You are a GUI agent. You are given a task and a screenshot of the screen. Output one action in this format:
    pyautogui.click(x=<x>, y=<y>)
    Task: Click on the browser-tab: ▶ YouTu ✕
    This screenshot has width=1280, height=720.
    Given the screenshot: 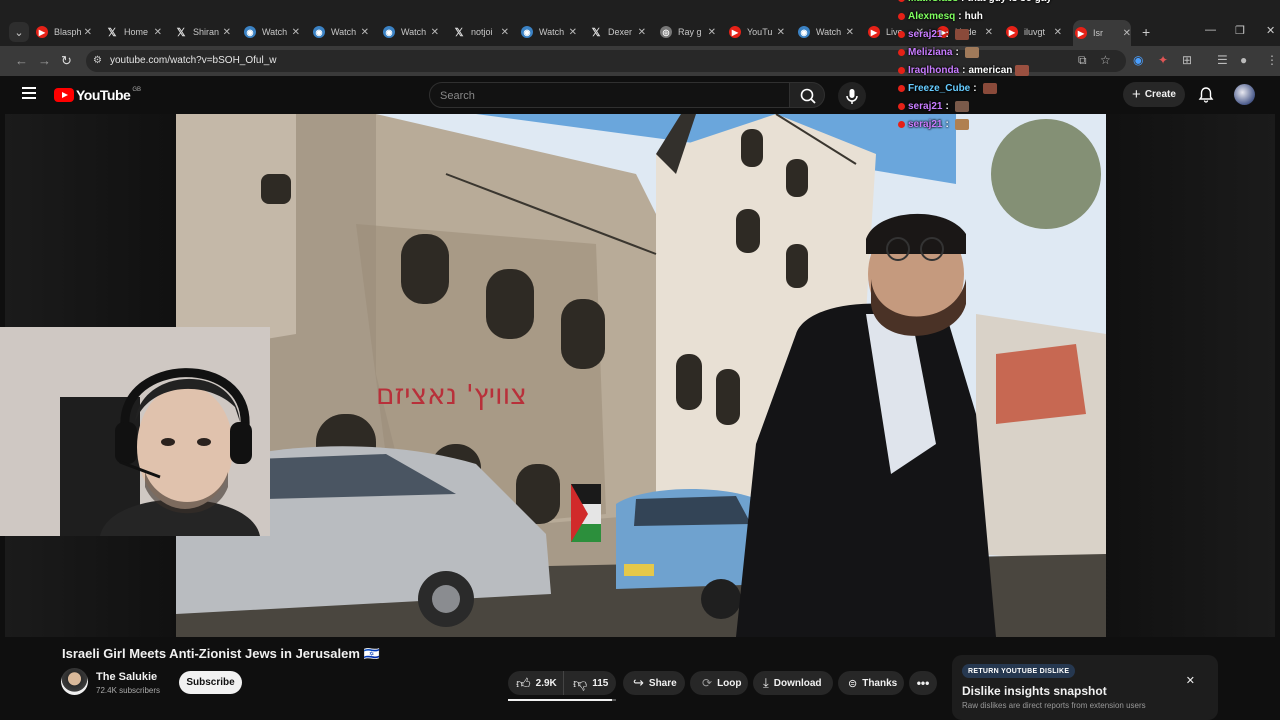 What is the action you would take?
    pyautogui.click(x=756, y=32)
    